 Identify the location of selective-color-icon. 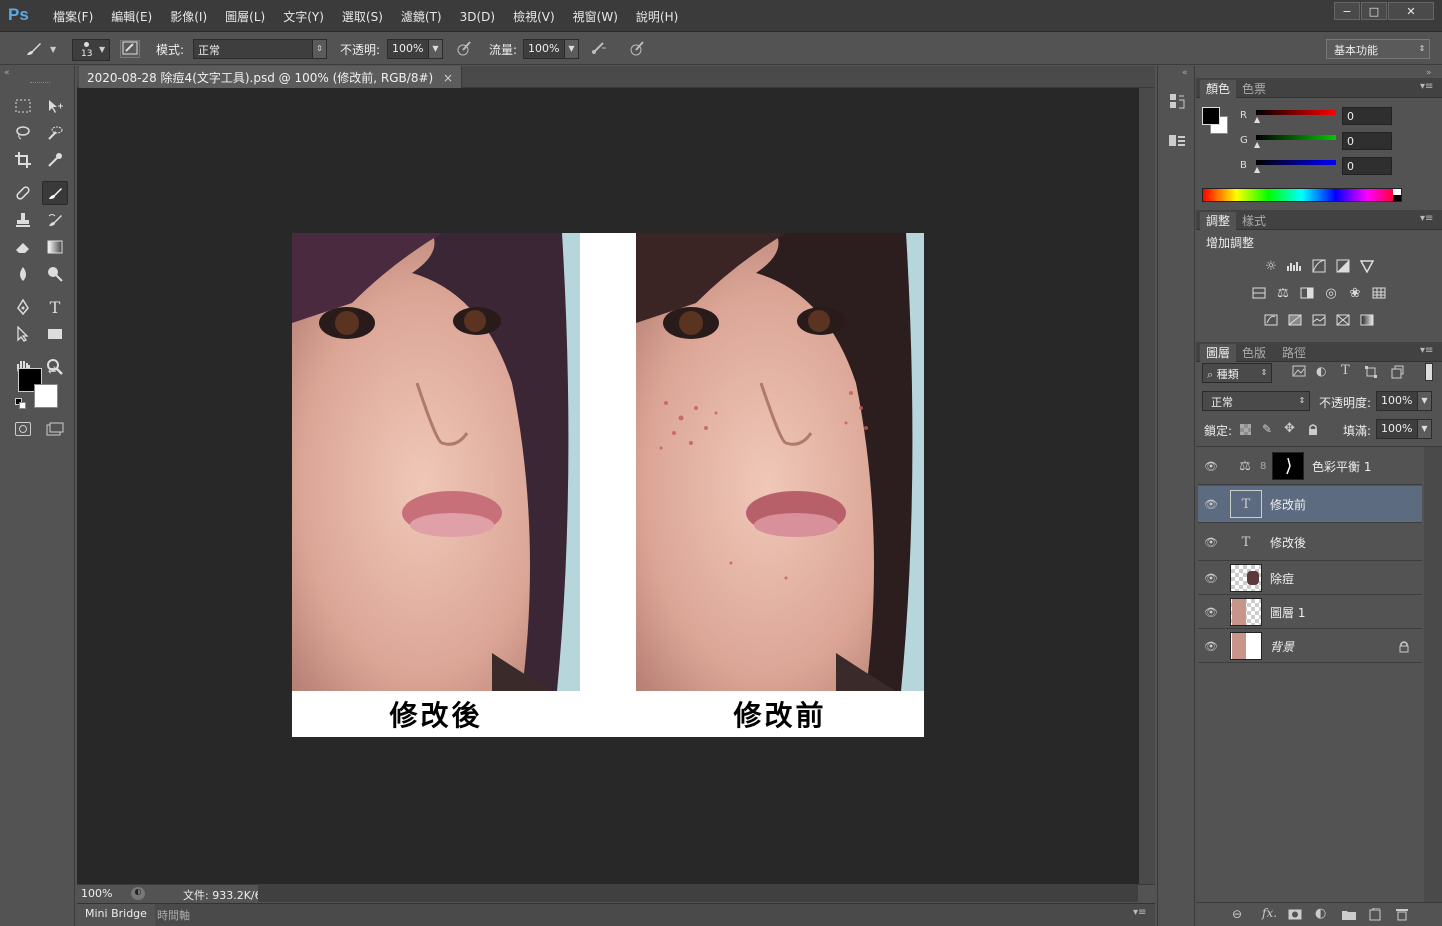
(1343, 320).